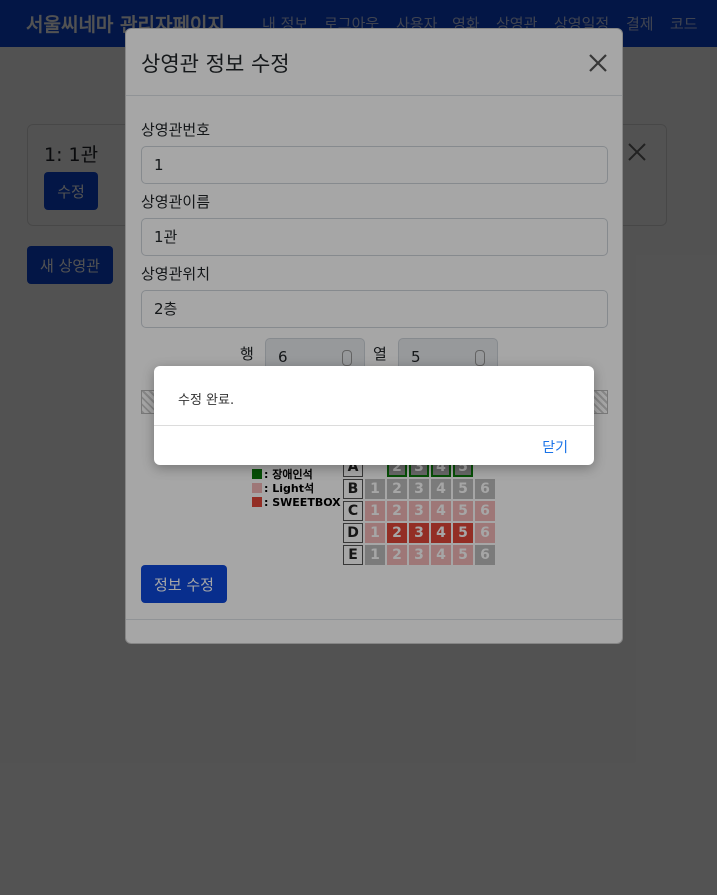 Image resolution: width=717 pixels, height=895 pixels. What do you see at coordinates (374, 415) in the screenshot?
I see `alert-dialog: 수정 완료. 닫기` at bounding box center [374, 415].